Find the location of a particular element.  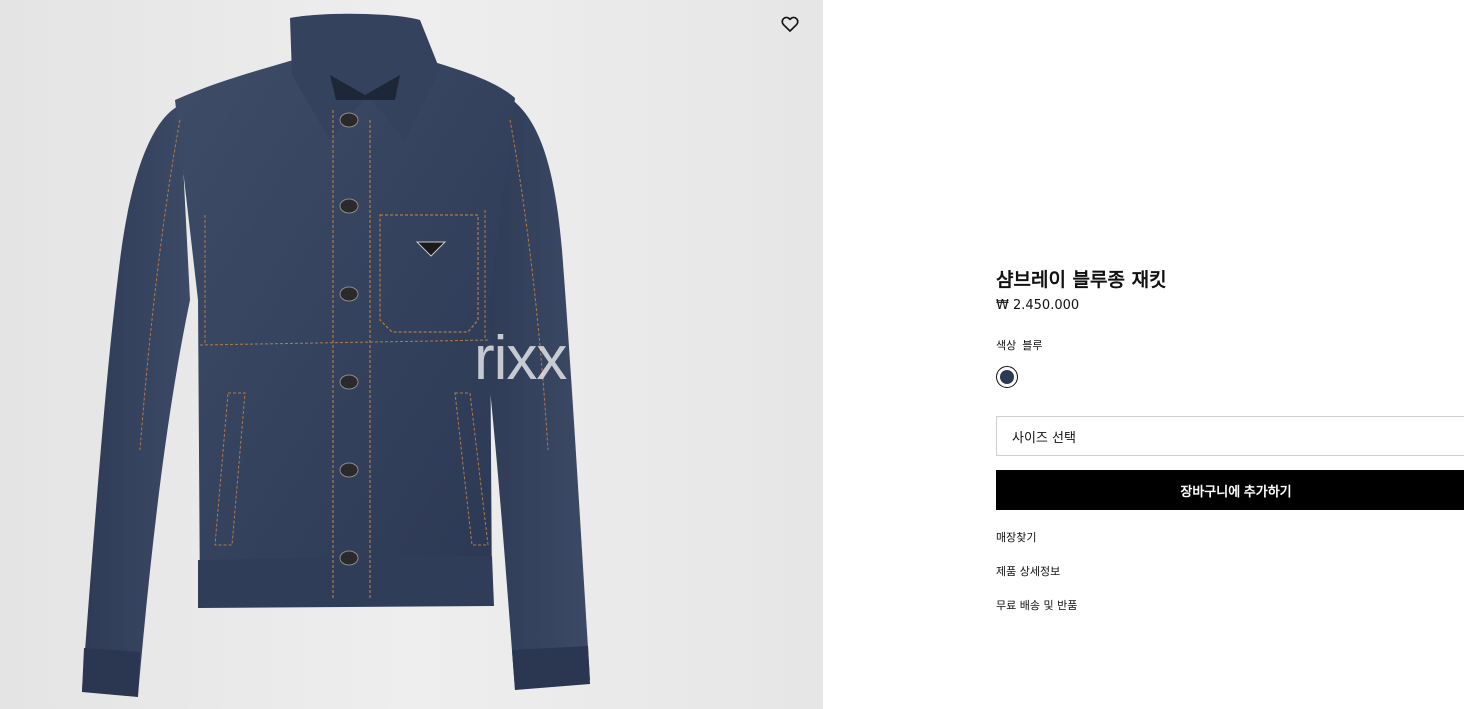

color-value: 블루 is located at coordinates (1032, 345).